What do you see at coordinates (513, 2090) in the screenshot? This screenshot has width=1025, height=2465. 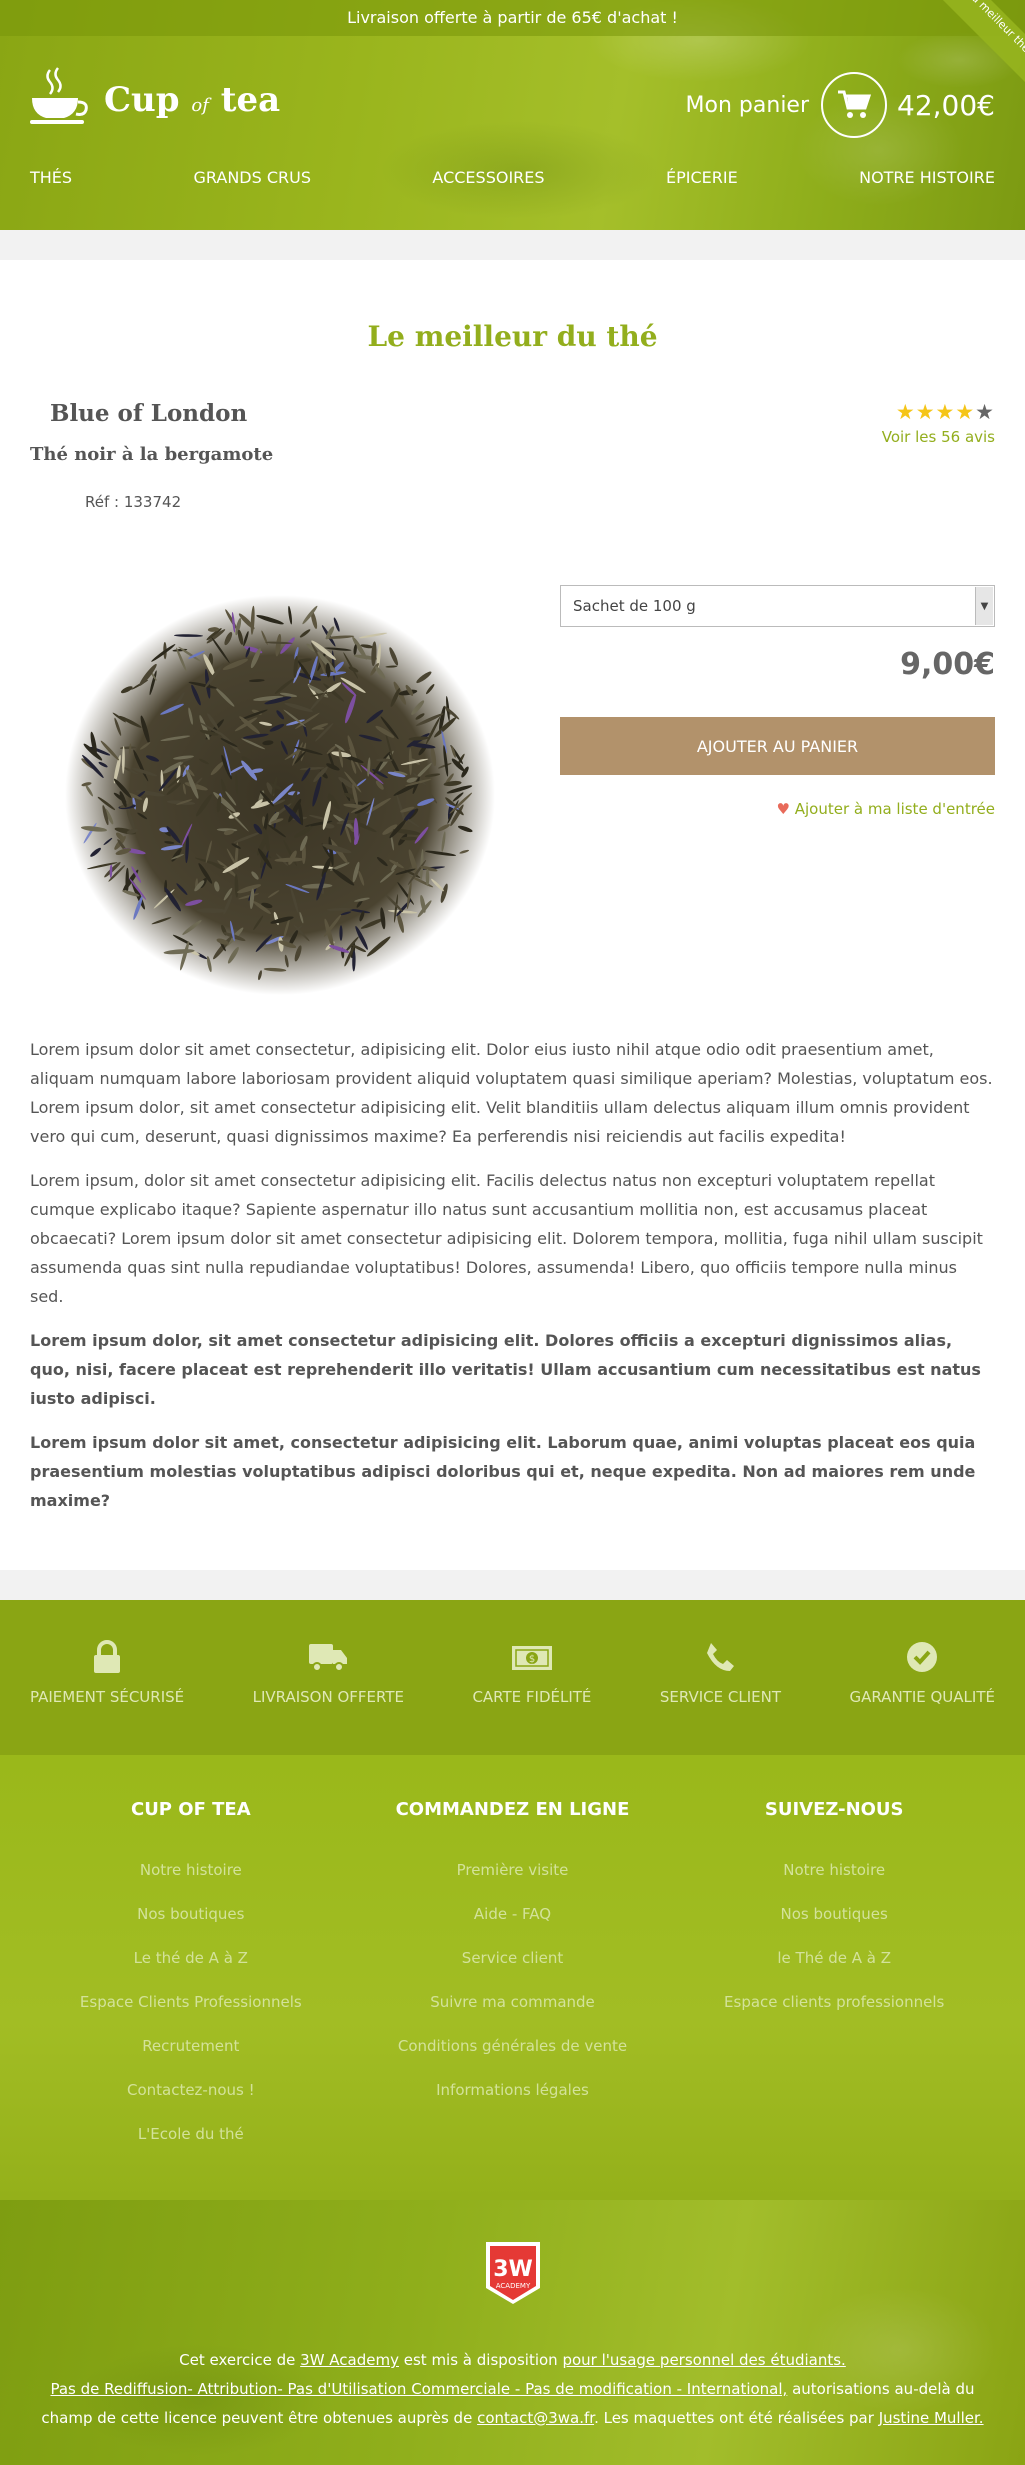 I see `footer-link: Informations légales` at bounding box center [513, 2090].